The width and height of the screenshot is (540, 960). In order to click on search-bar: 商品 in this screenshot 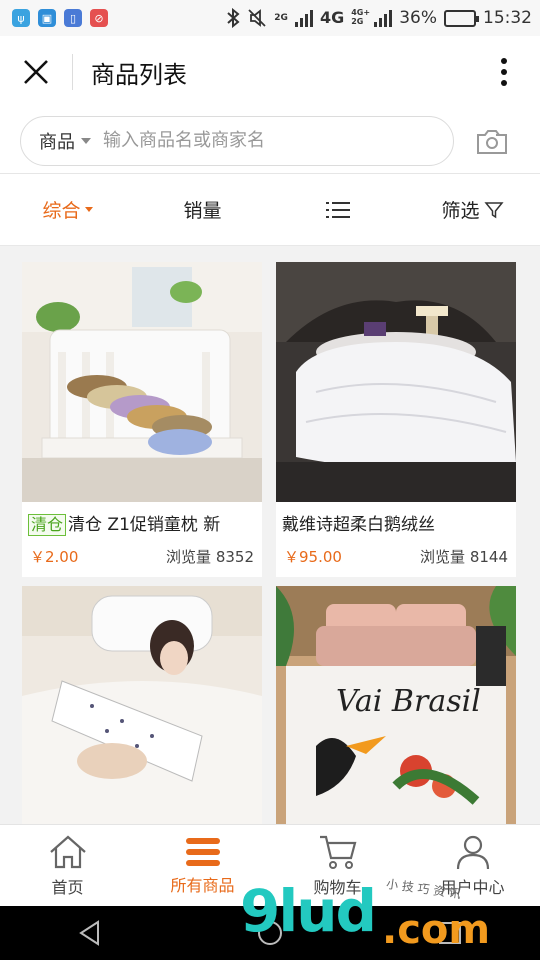, I will do `click(270, 141)`.